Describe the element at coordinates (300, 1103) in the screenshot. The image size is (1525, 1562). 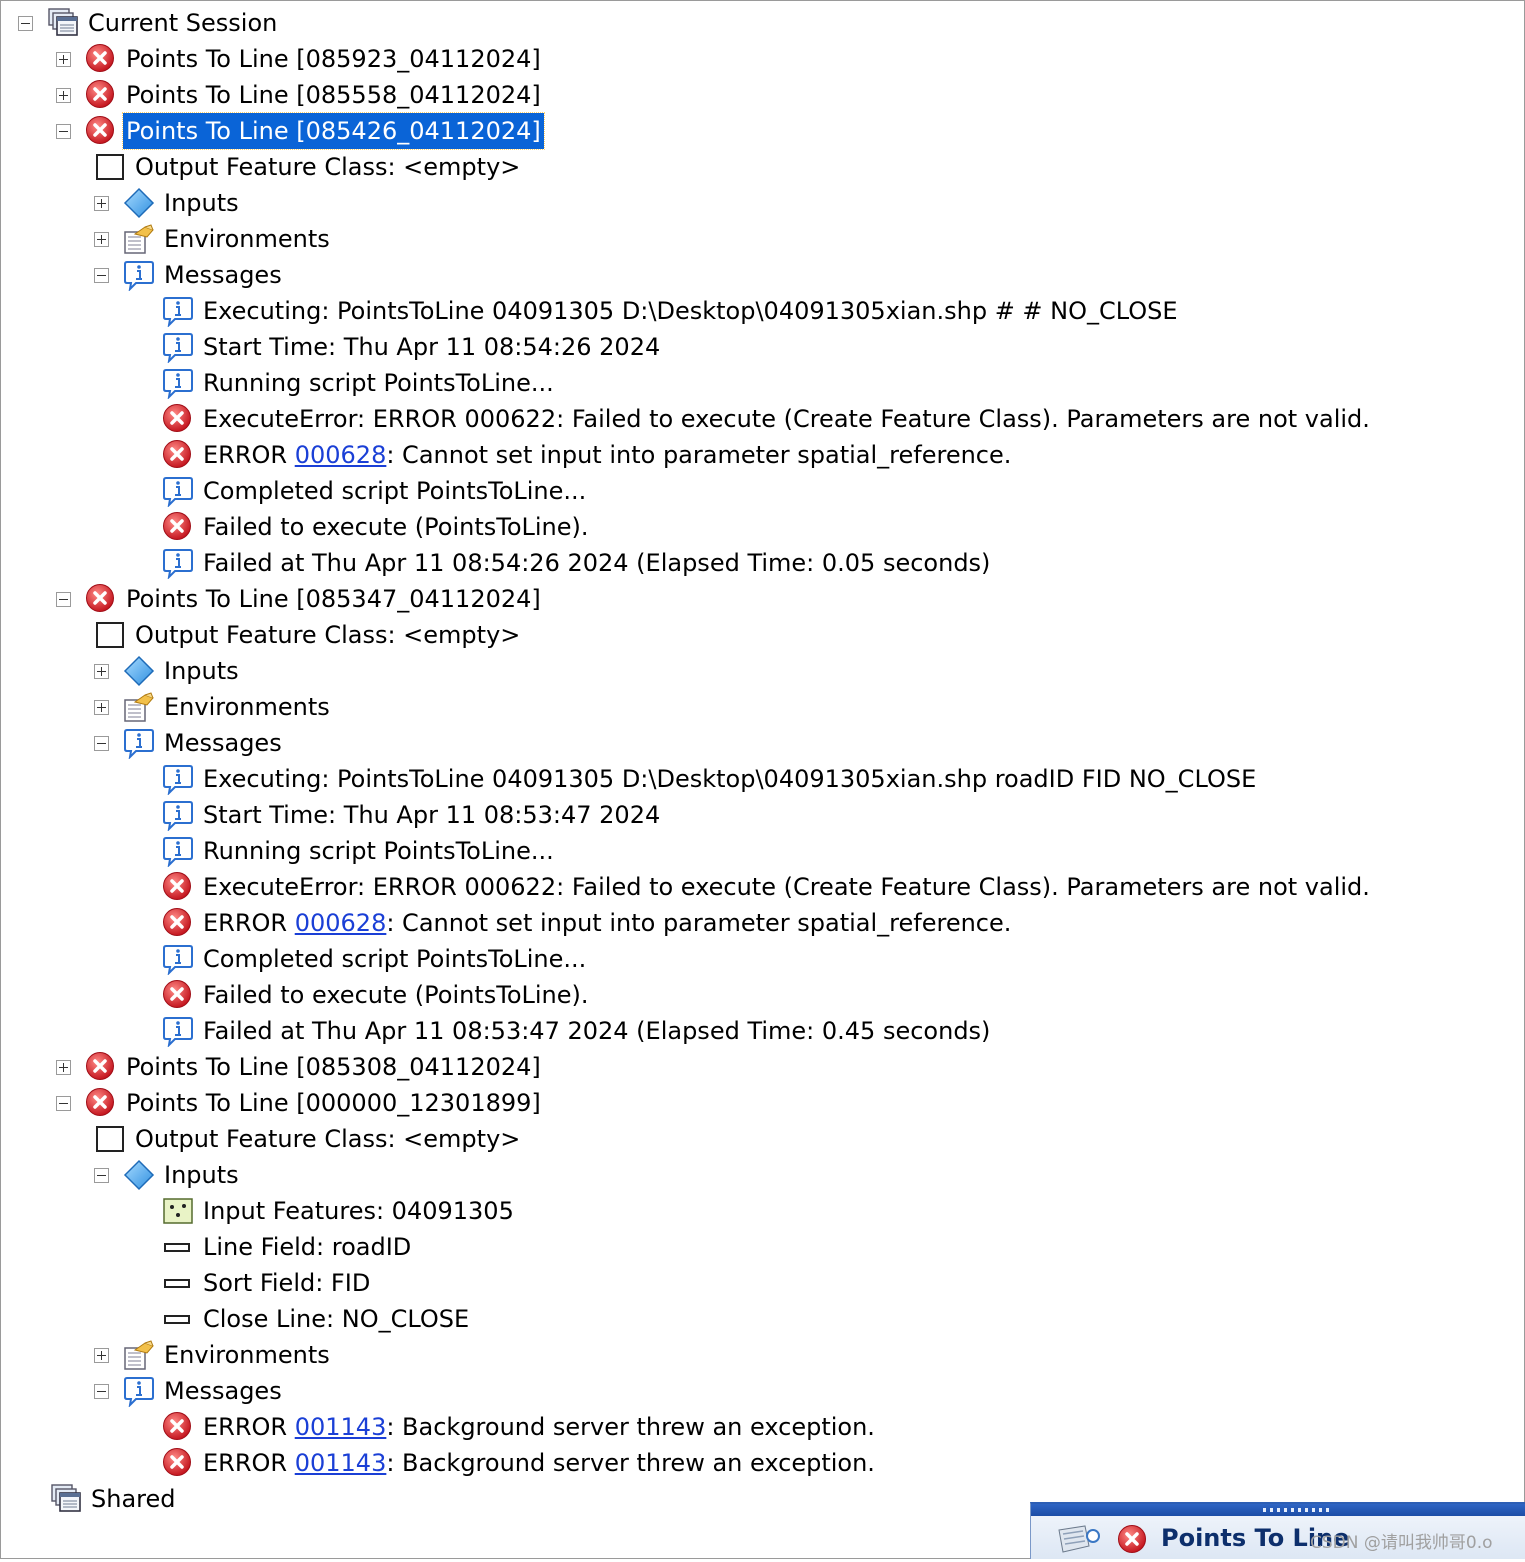
I see `tree-node-task: Points To Line [000000_12301899]` at that location.